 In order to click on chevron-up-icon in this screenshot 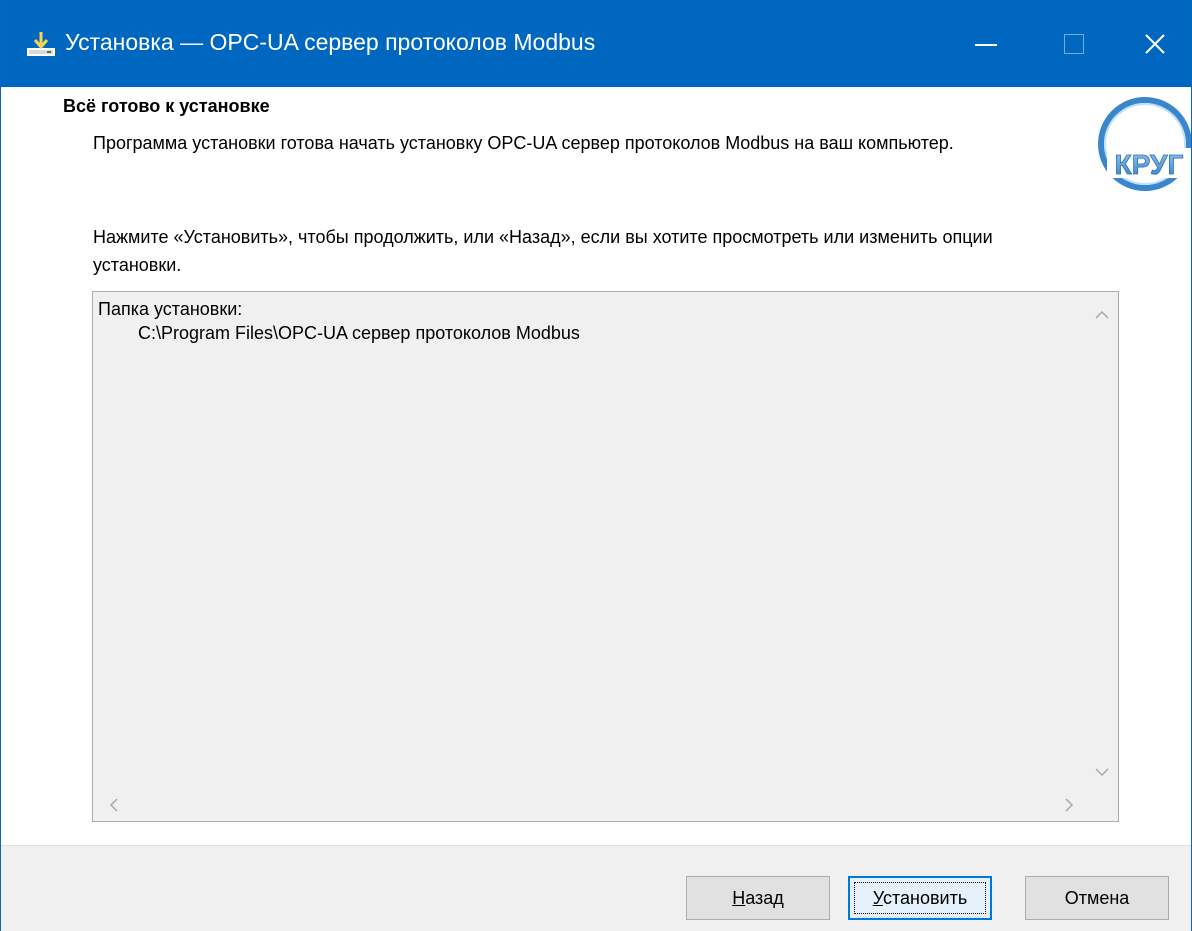, I will do `click(1101, 314)`.